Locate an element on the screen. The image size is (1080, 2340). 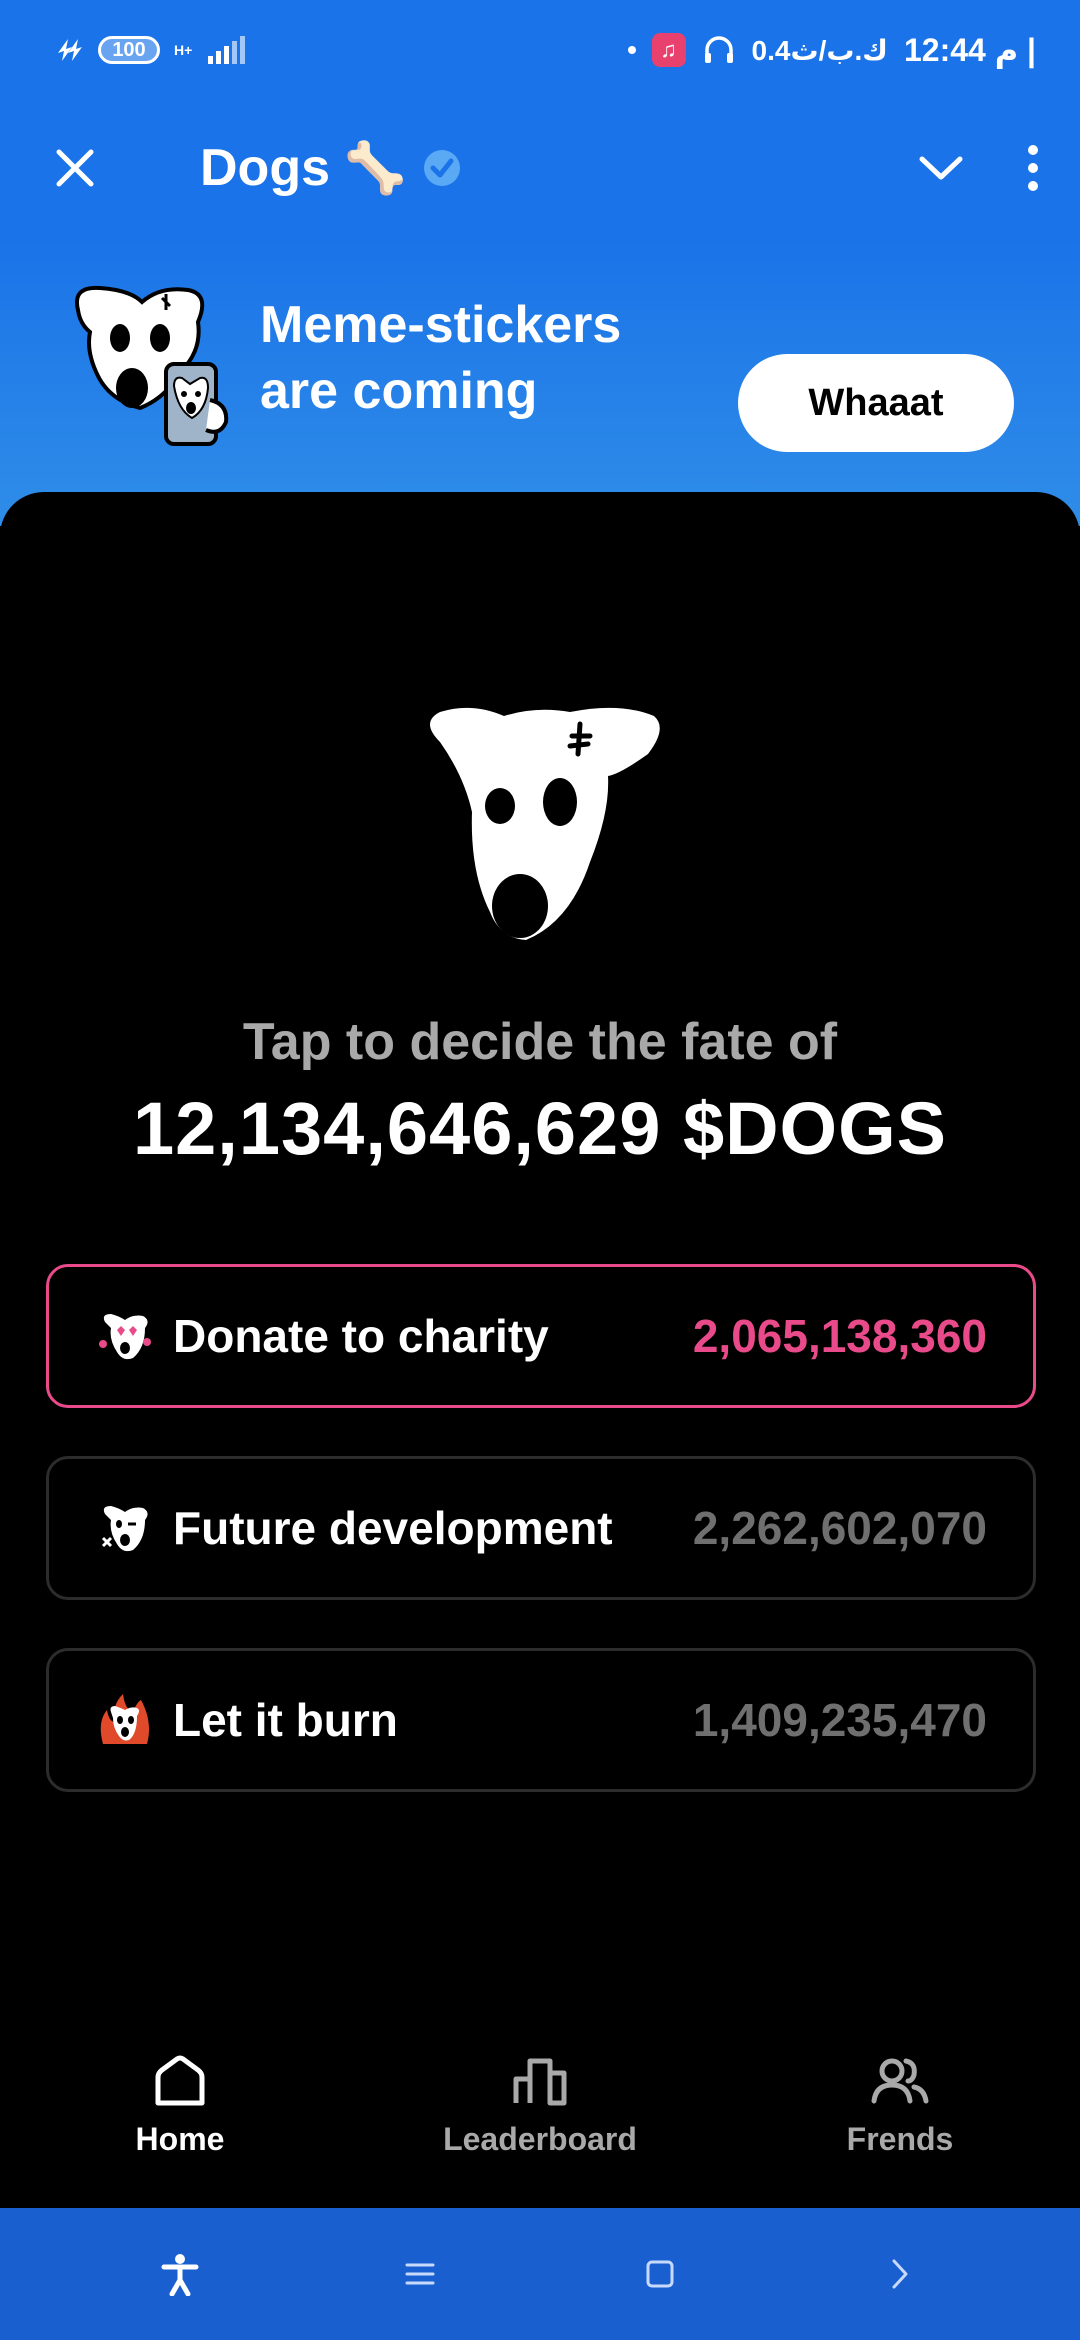
app-title-text: Dogs is located at coordinates (265, 168).